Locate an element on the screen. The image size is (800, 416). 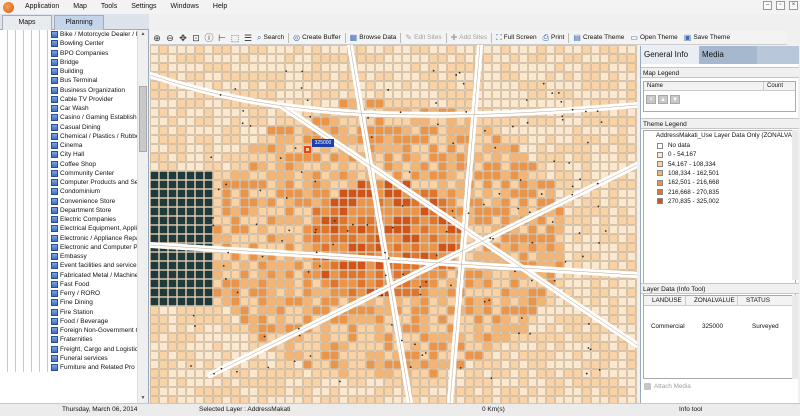
tree-item: Electrical Equipment, Applia is located at coordinates (69, 229).